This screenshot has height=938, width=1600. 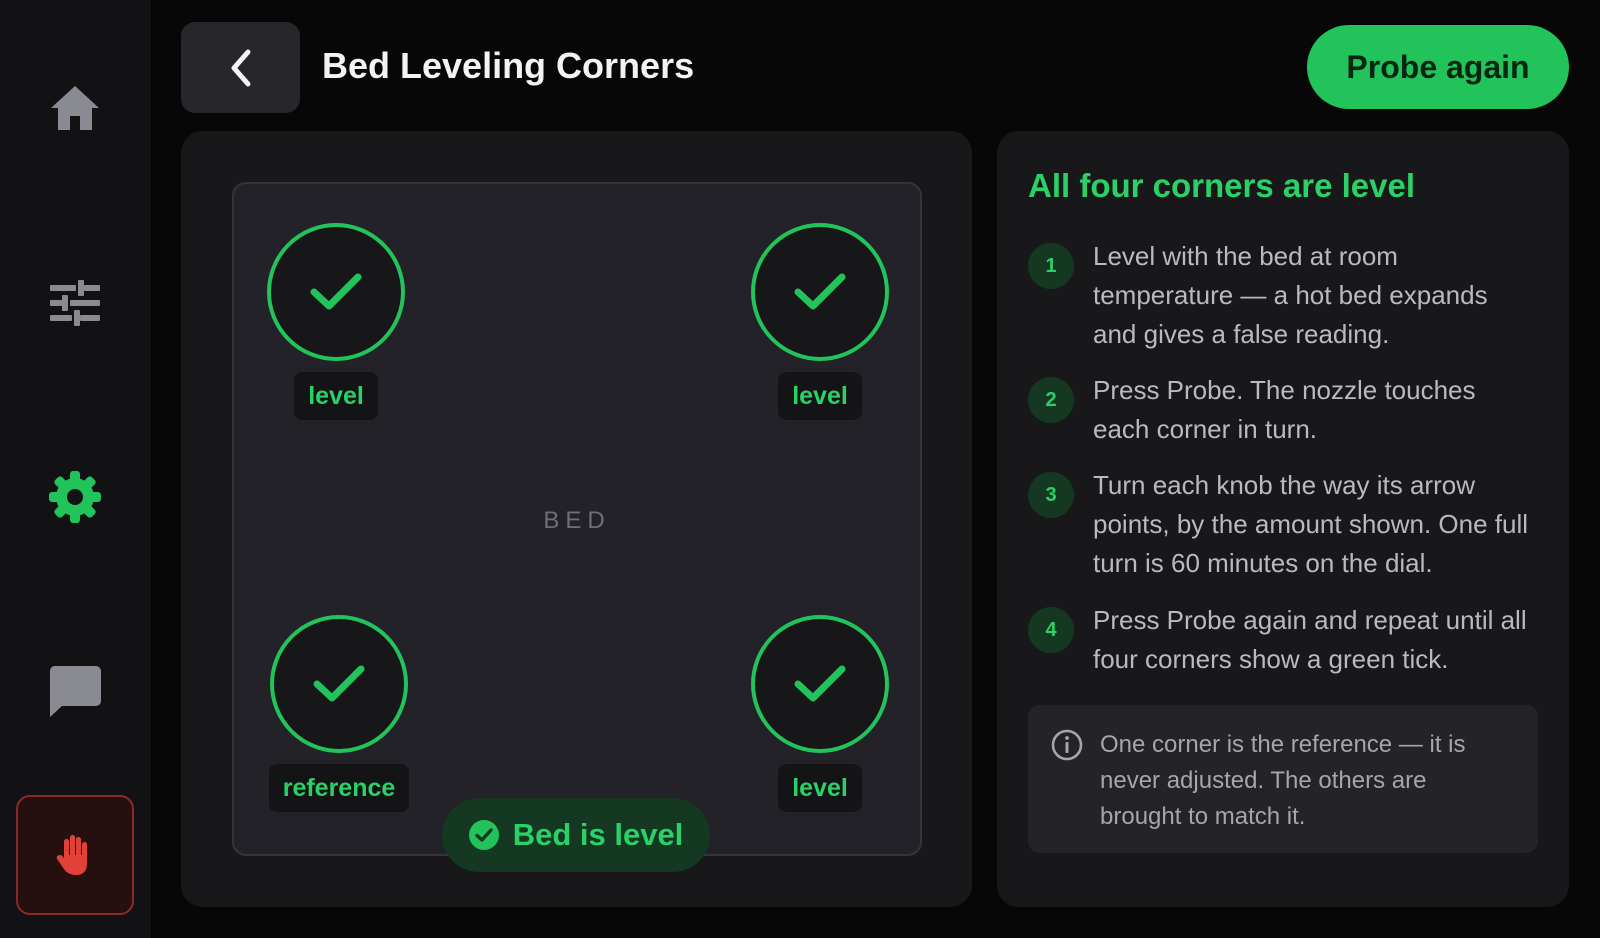 I want to click on sidebar, so click(x=75, y=469).